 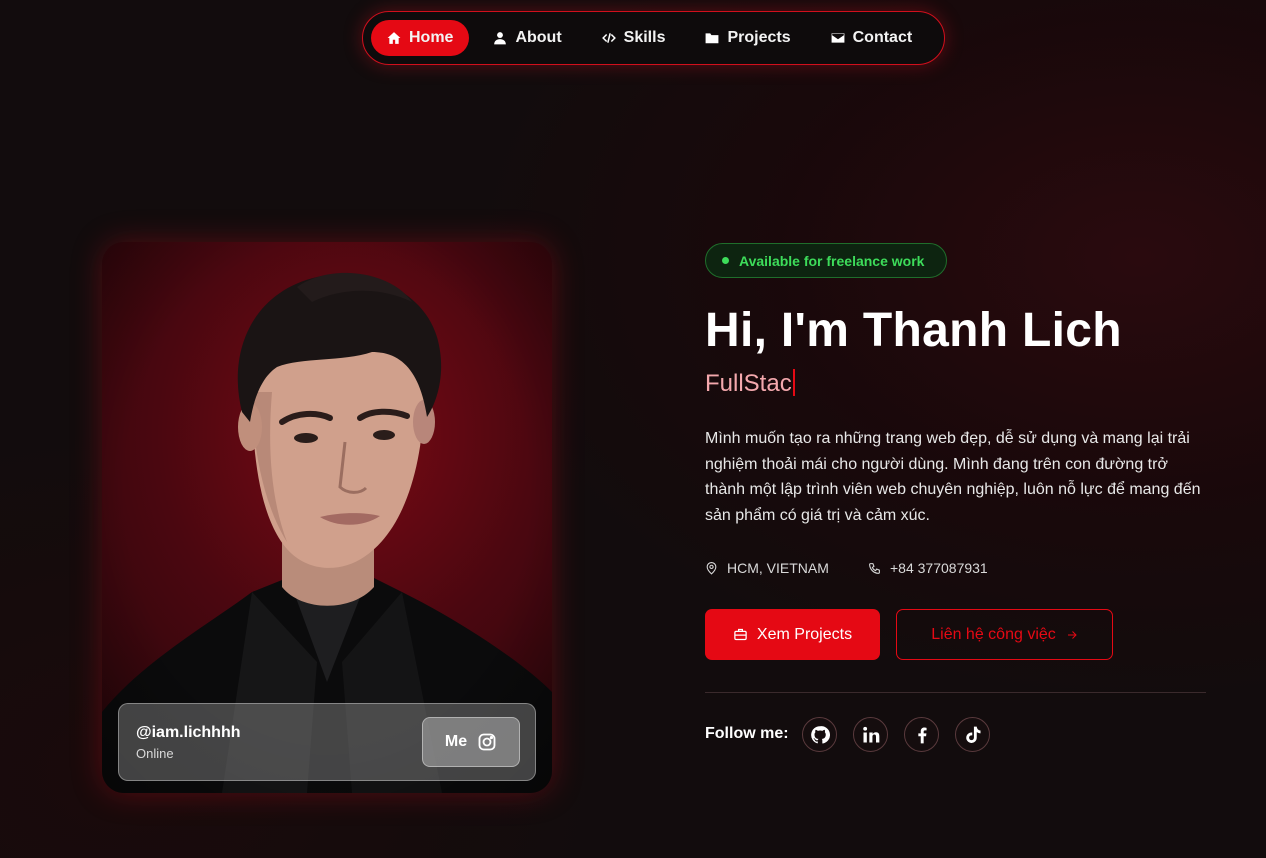 What do you see at coordinates (955, 692) in the screenshot?
I see `divider` at bounding box center [955, 692].